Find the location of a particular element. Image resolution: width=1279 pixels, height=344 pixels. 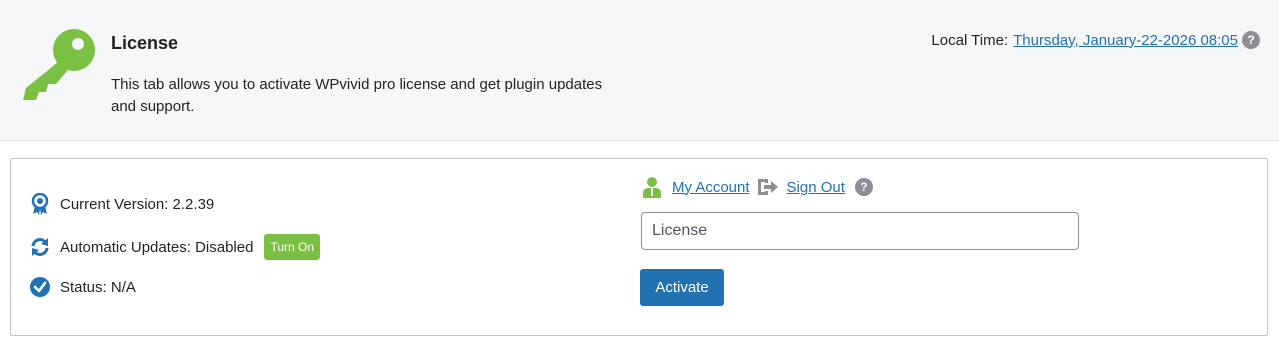

local-time-link: Thursday, January-22-2026 08:05 is located at coordinates (1125, 40).